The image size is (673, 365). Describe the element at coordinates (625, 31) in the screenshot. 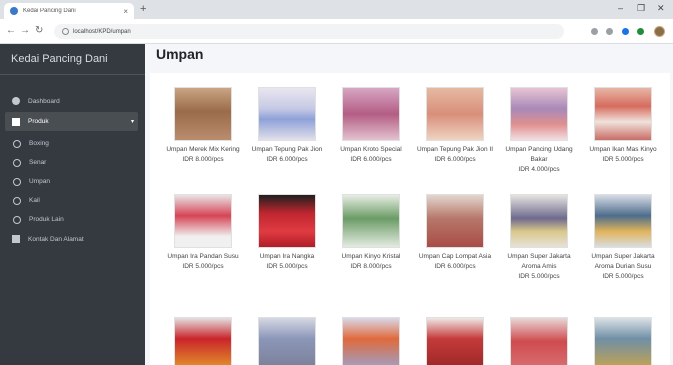

I see `extension-icon` at that location.